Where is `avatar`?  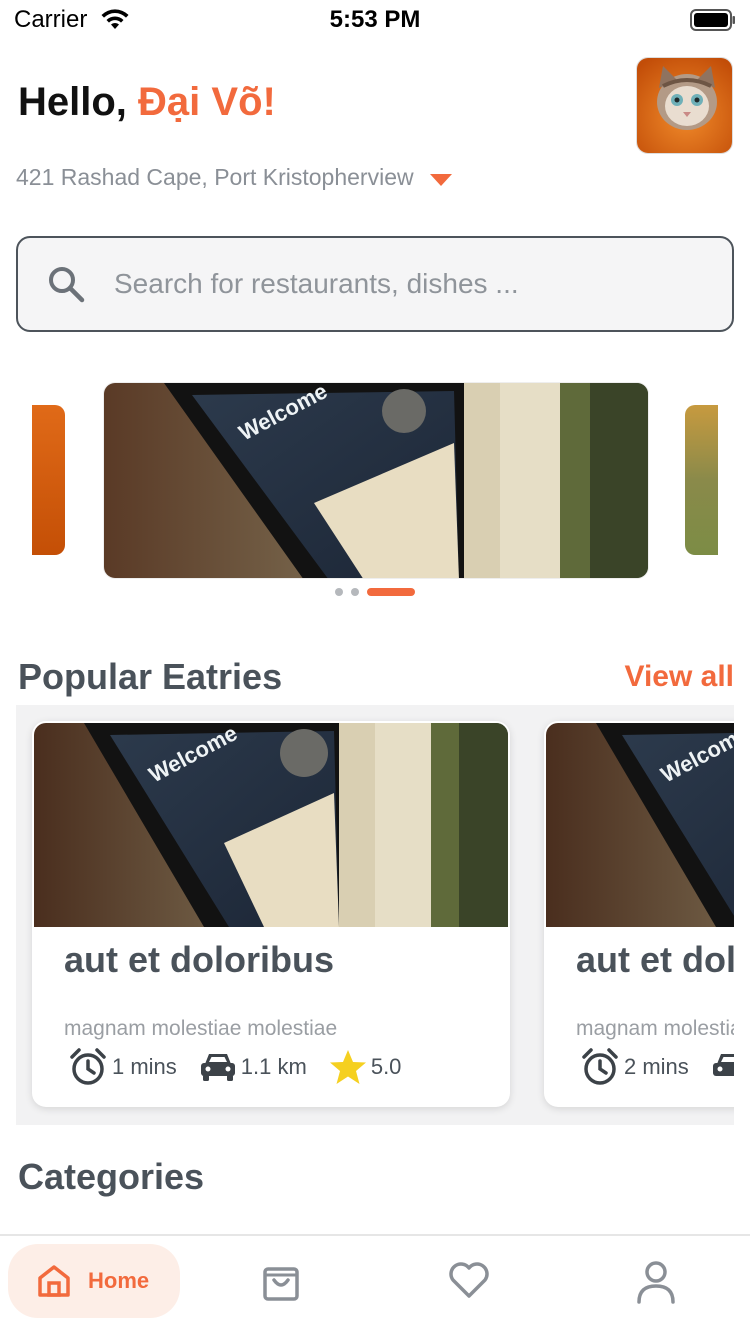
avatar is located at coordinates (684, 105).